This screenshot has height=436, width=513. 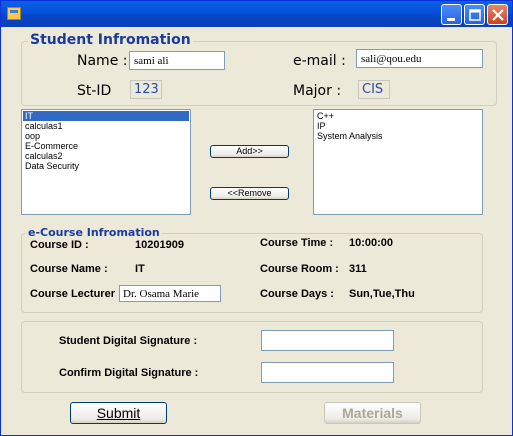 I want to click on student-signature-label: Student Digital Signature :, so click(x=128, y=341).